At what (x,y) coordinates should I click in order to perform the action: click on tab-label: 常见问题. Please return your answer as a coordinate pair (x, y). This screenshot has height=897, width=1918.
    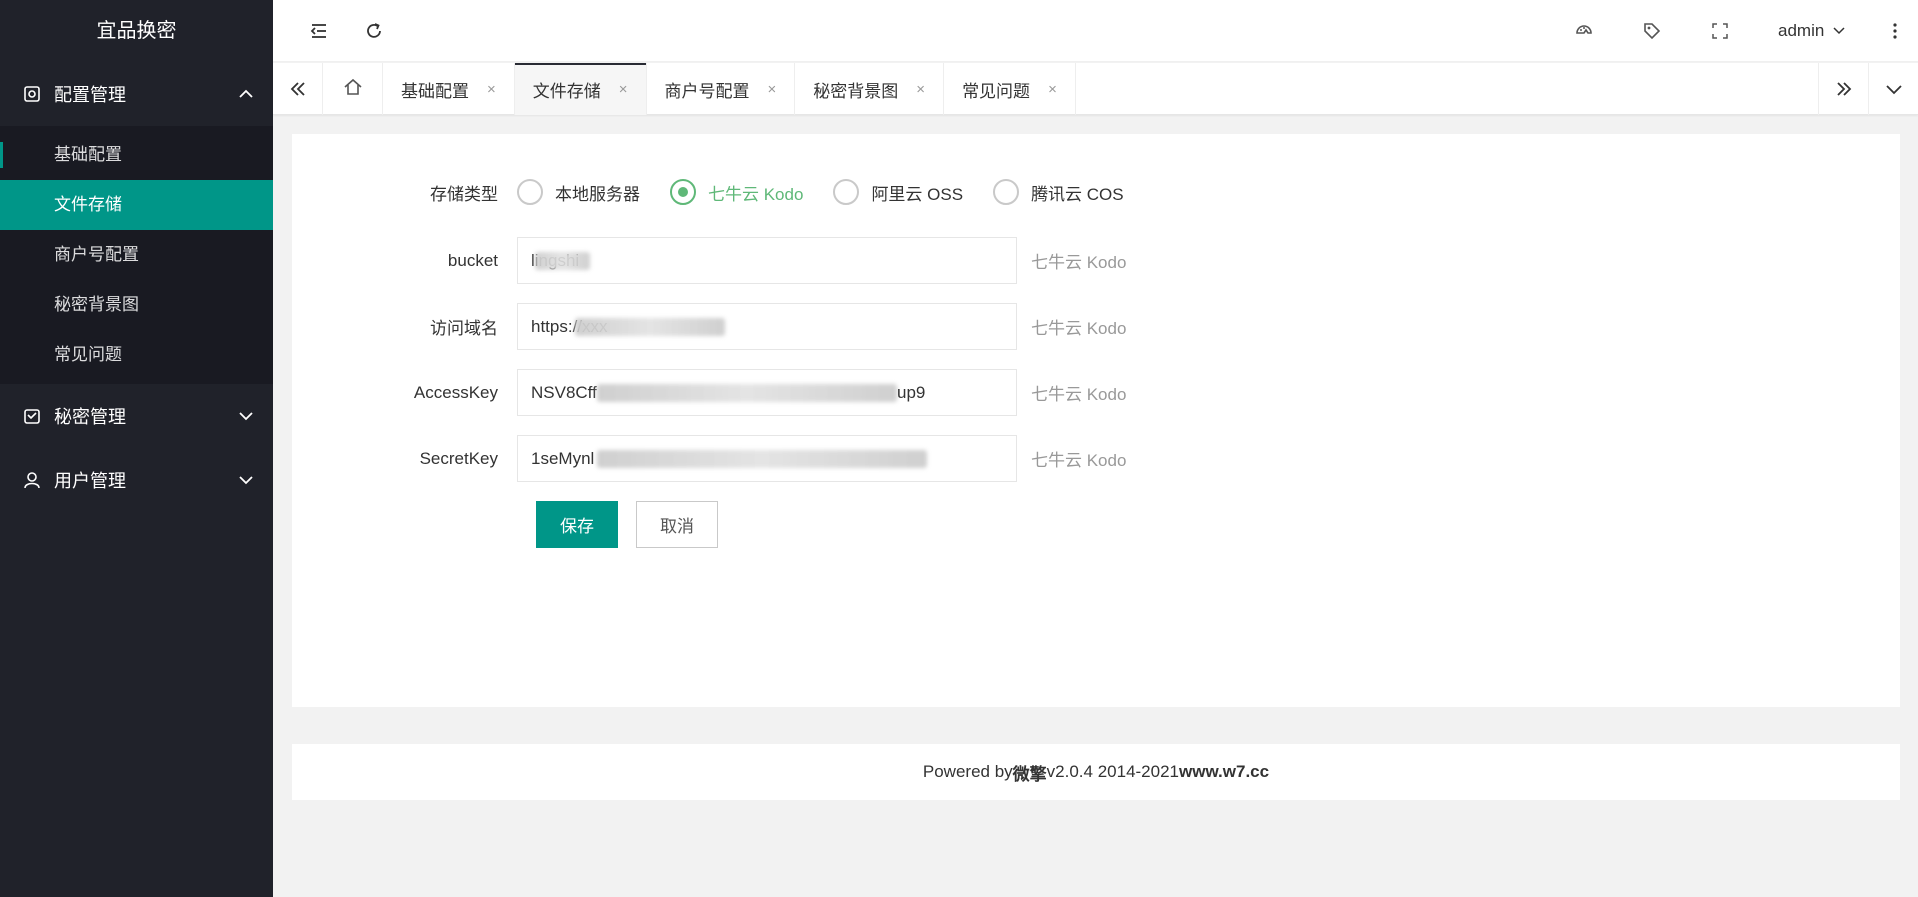
    Looking at the image, I should click on (996, 91).